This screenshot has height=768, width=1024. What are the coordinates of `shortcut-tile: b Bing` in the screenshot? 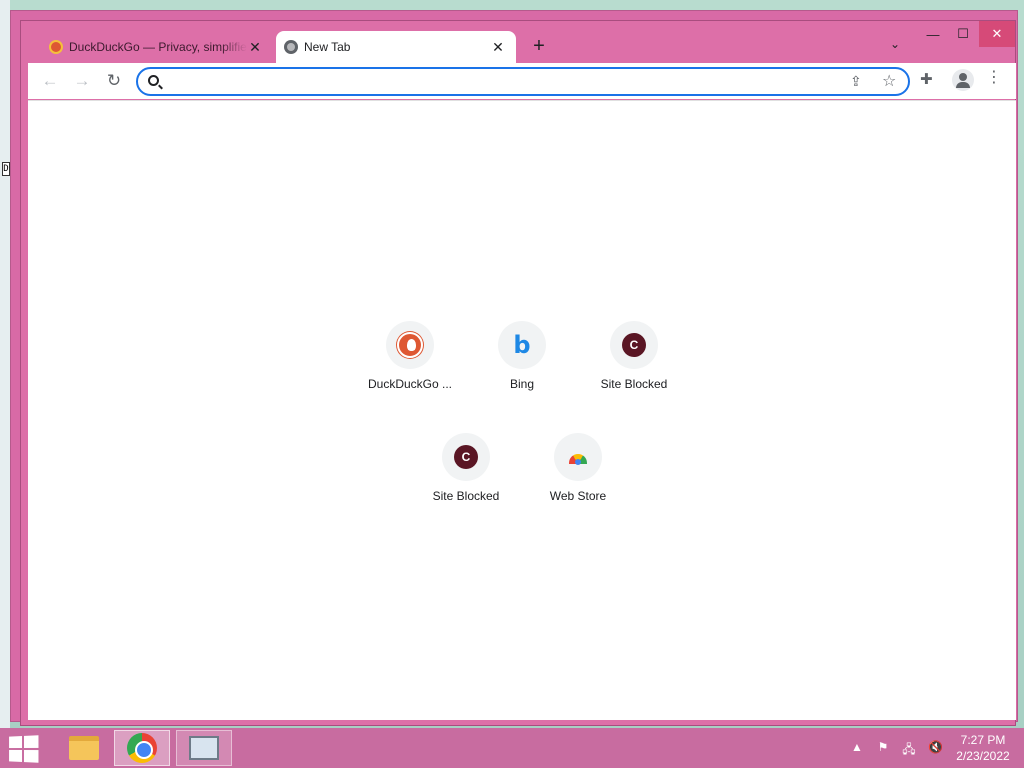 It's located at (522, 361).